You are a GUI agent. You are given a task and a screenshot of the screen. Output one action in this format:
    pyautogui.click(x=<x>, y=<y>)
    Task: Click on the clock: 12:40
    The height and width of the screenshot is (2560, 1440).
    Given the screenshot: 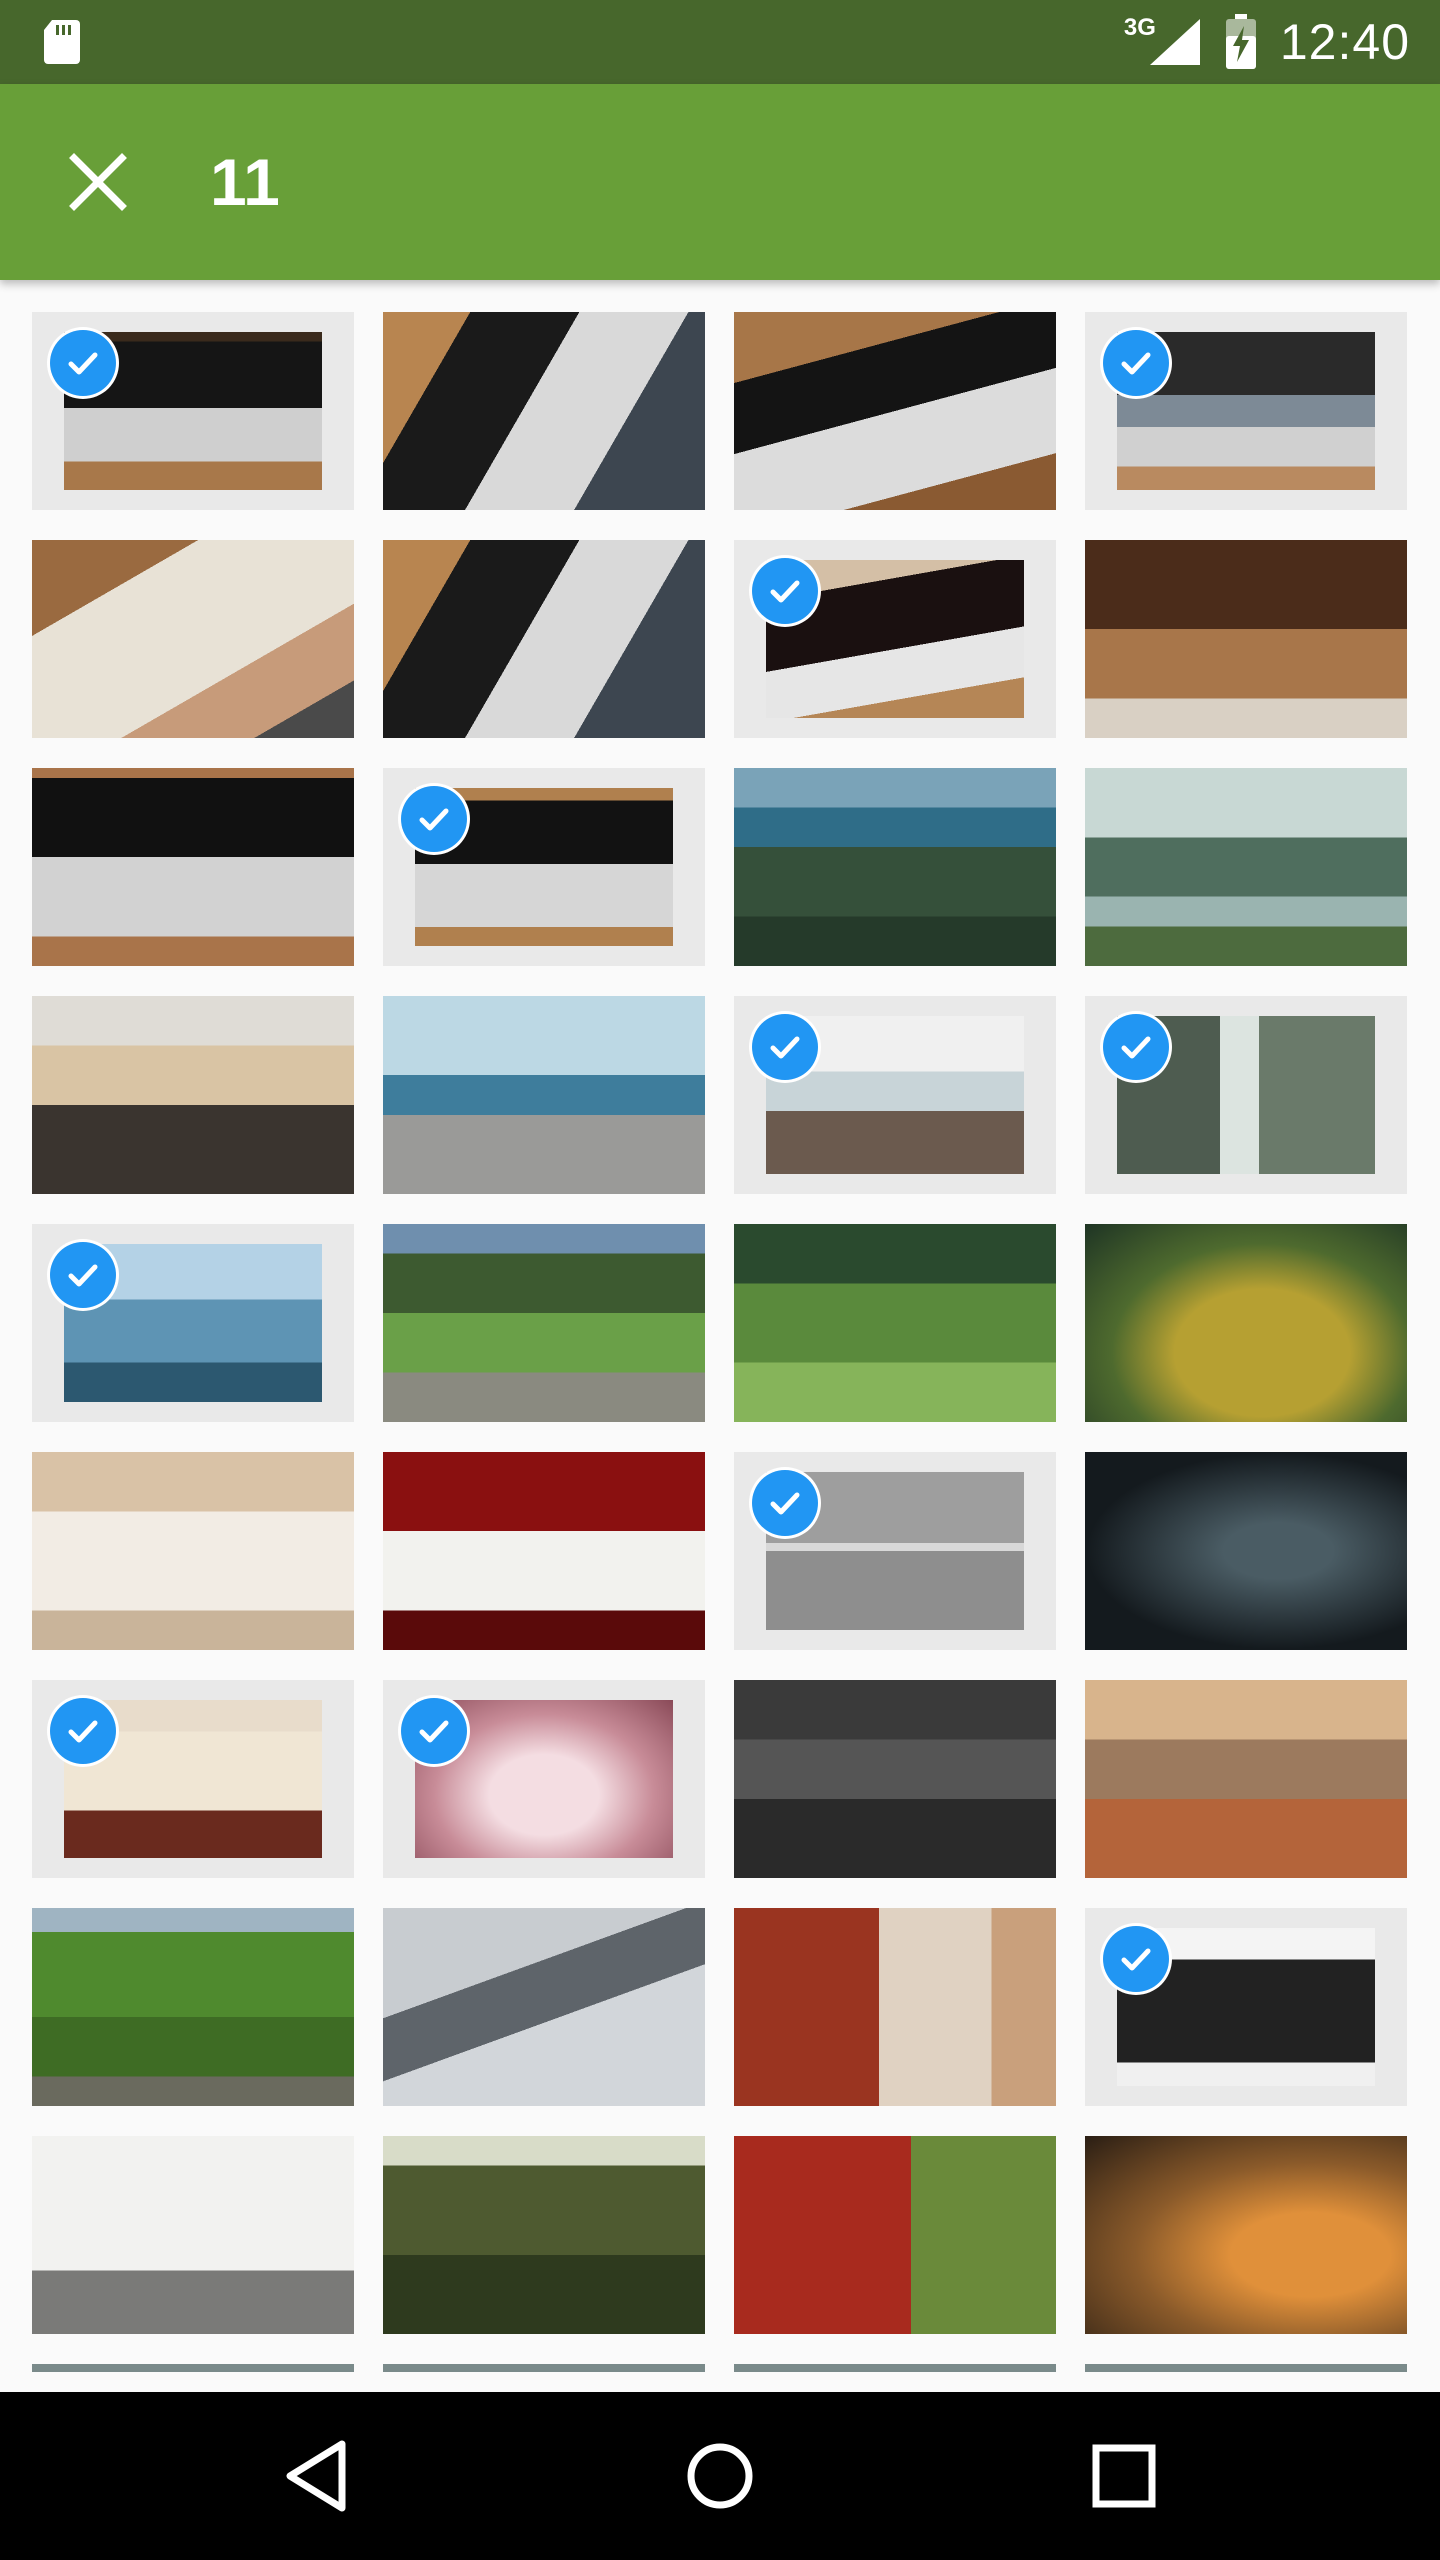 What is the action you would take?
    pyautogui.click(x=1344, y=42)
    